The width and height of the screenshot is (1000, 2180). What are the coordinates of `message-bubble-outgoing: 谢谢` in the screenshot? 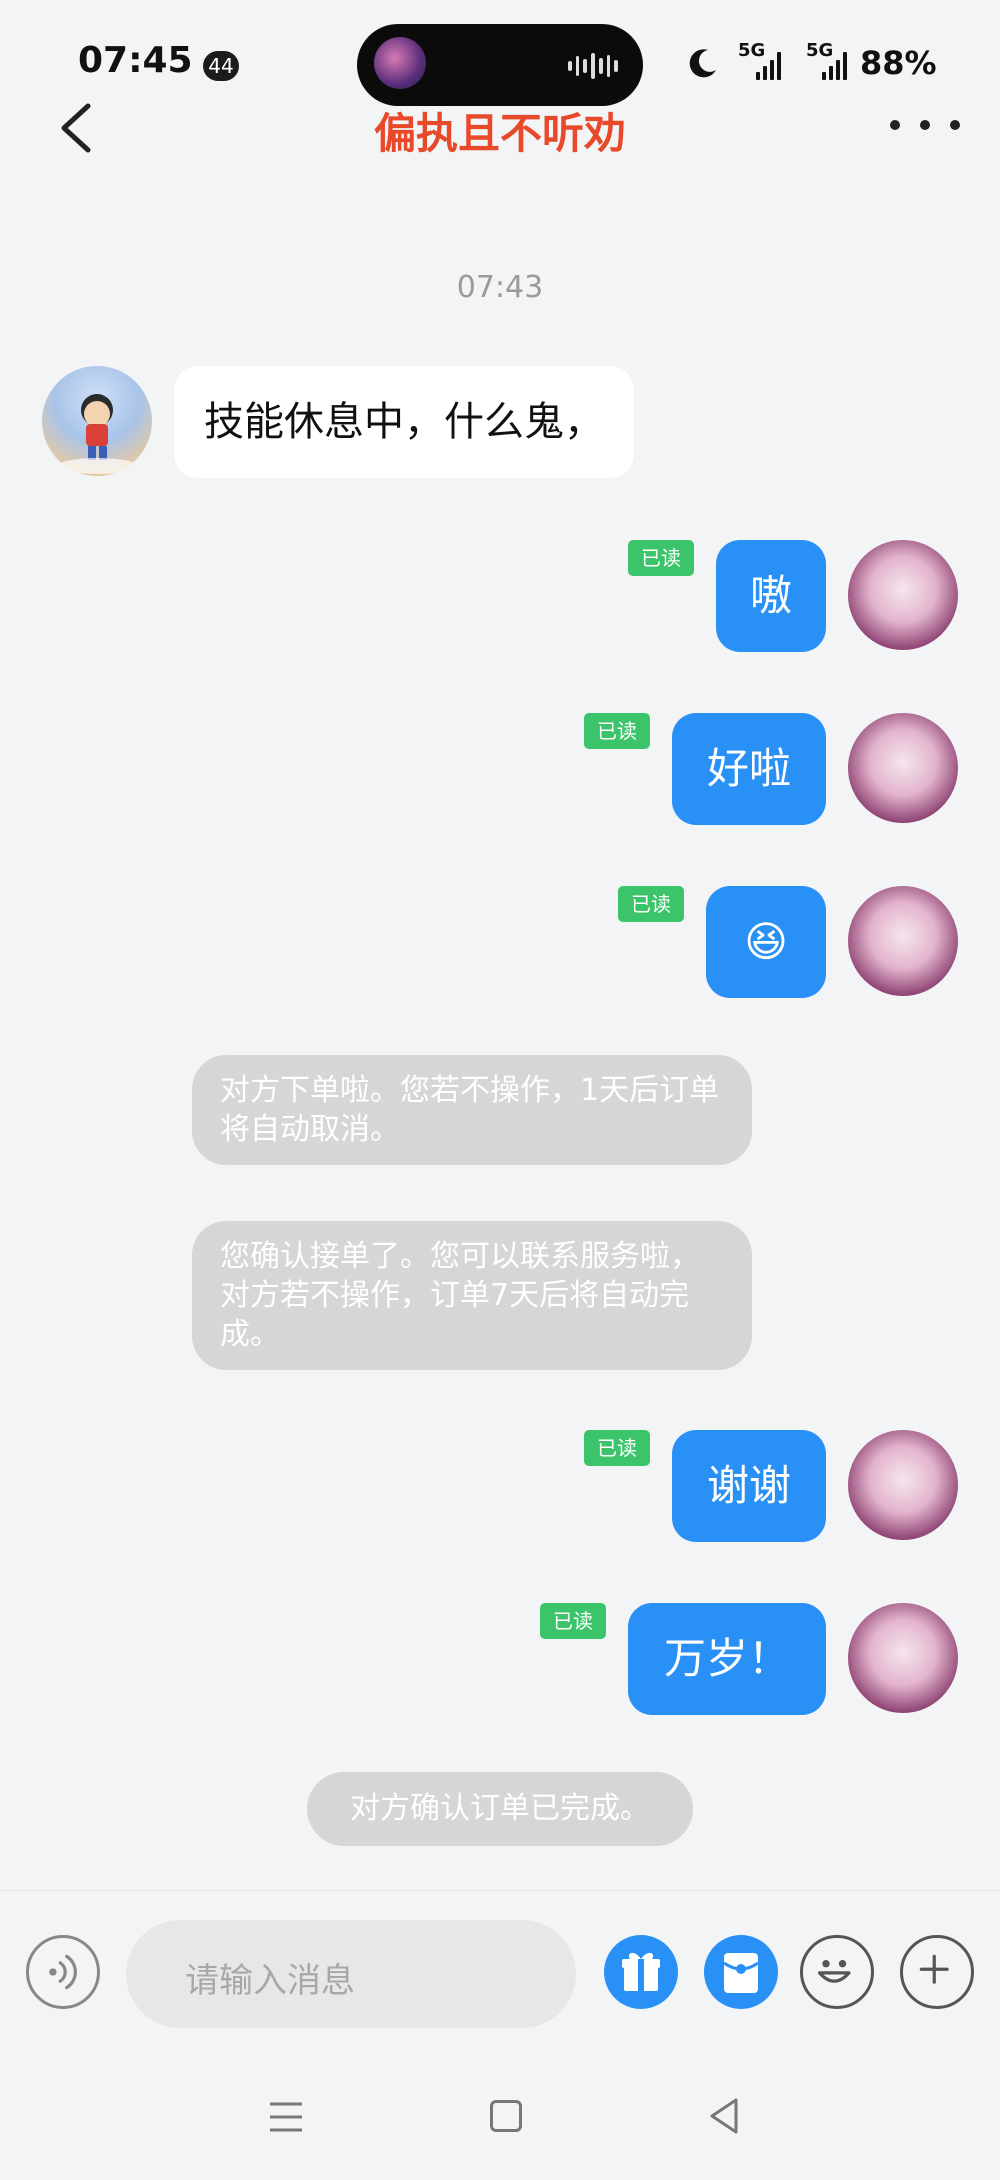 It's located at (749, 1486).